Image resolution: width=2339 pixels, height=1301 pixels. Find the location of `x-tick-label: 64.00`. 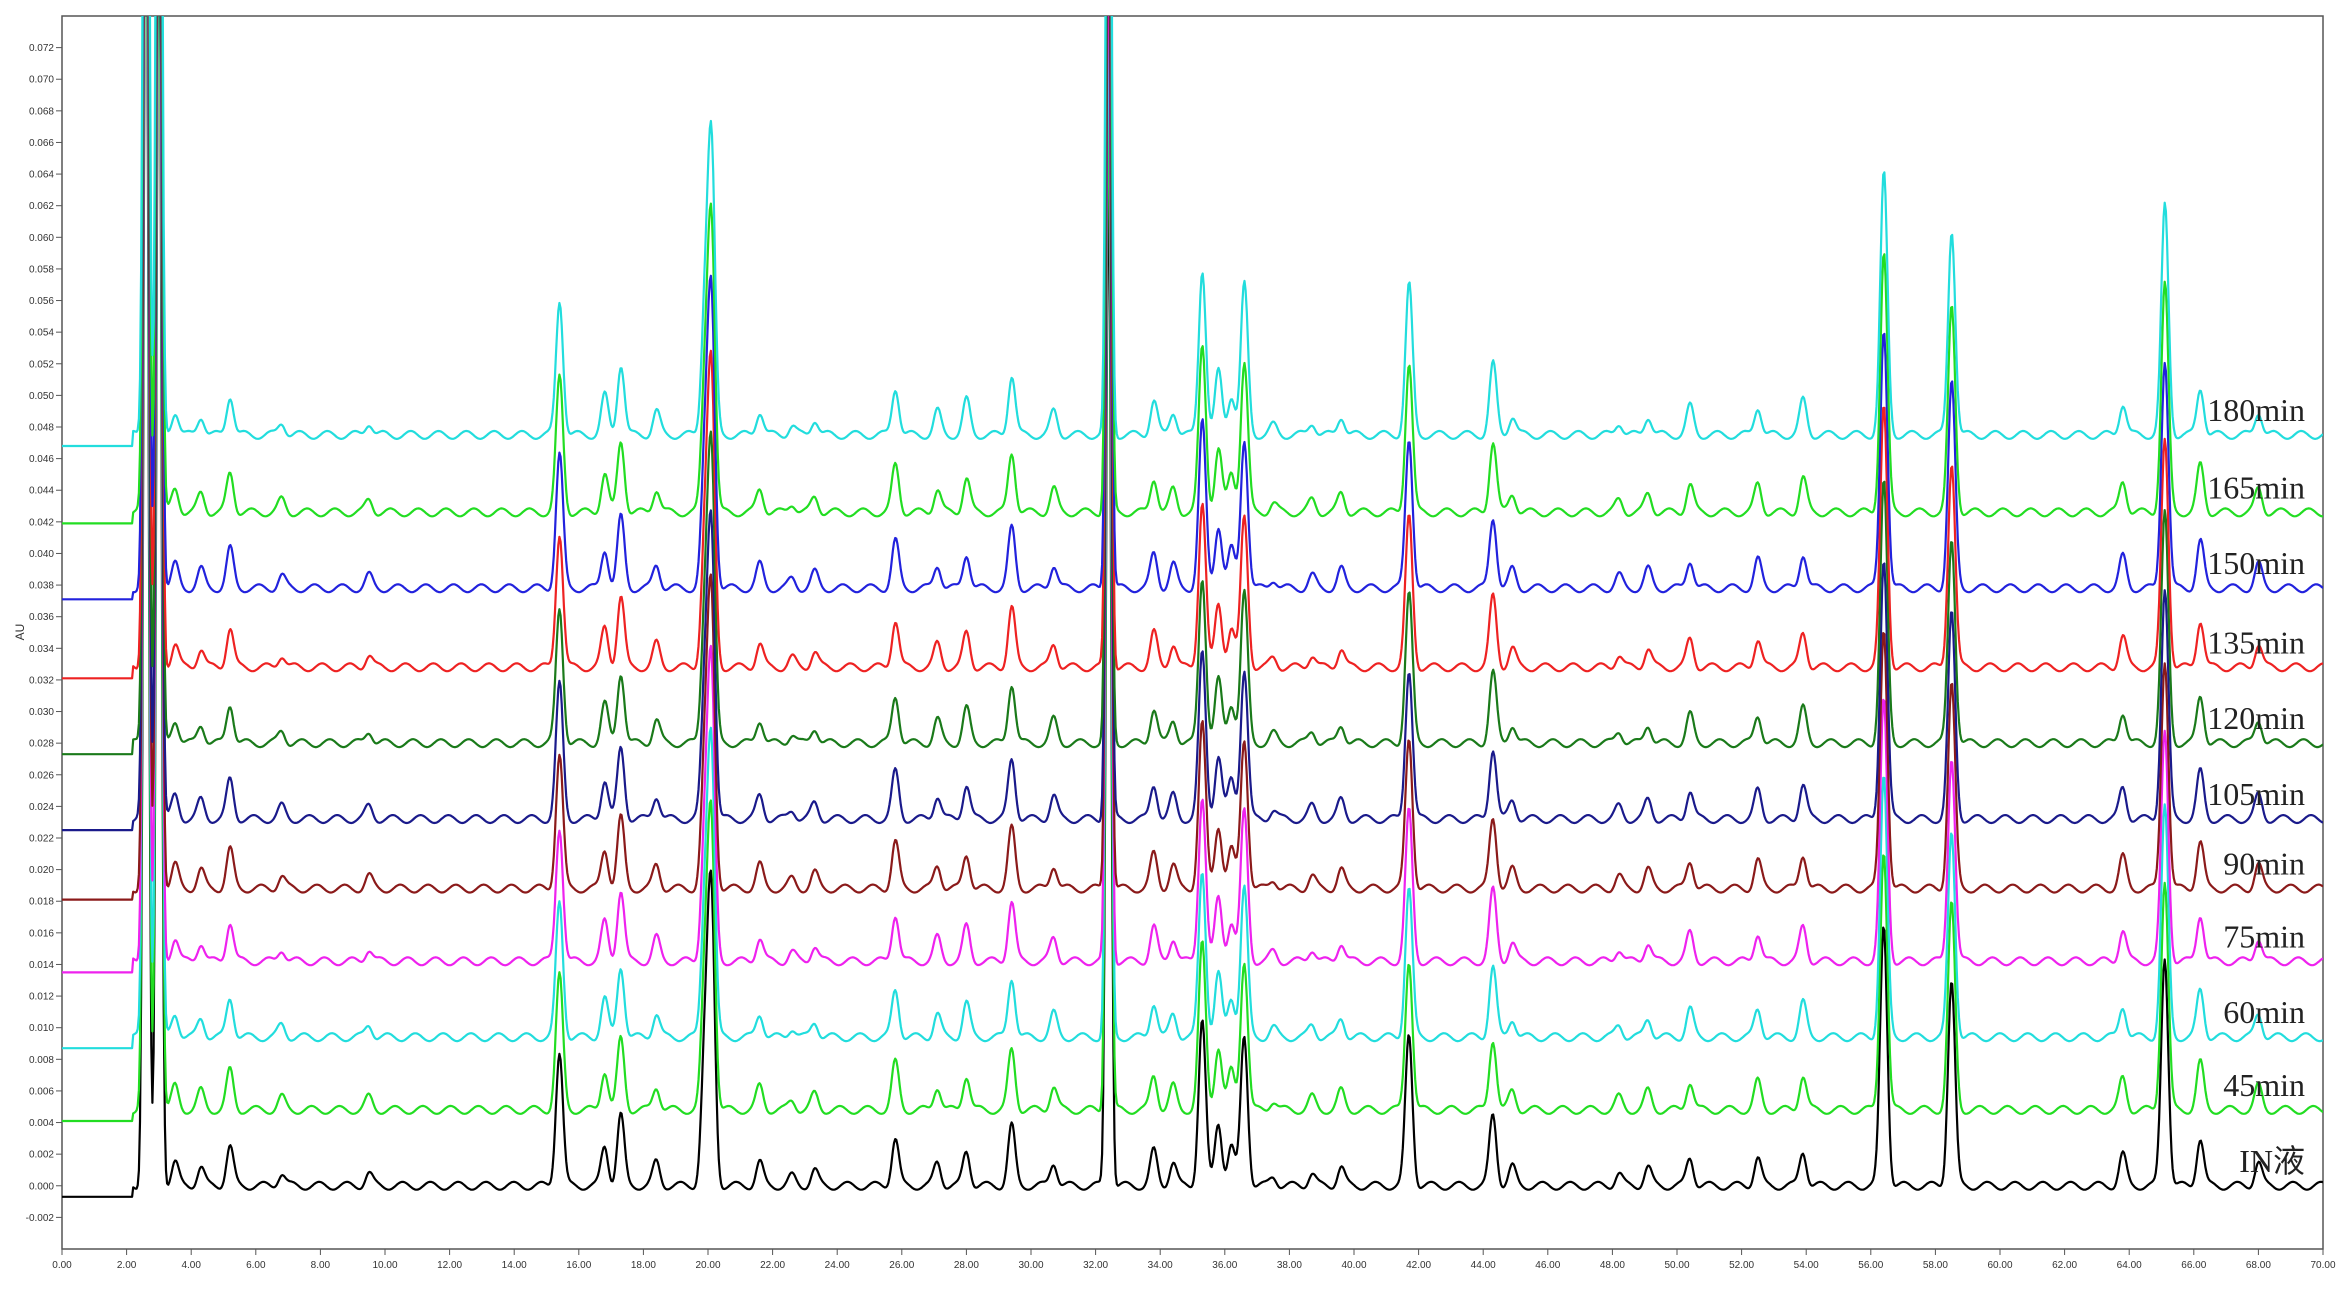

x-tick-label: 64.00 is located at coordinates (2129, 1265).